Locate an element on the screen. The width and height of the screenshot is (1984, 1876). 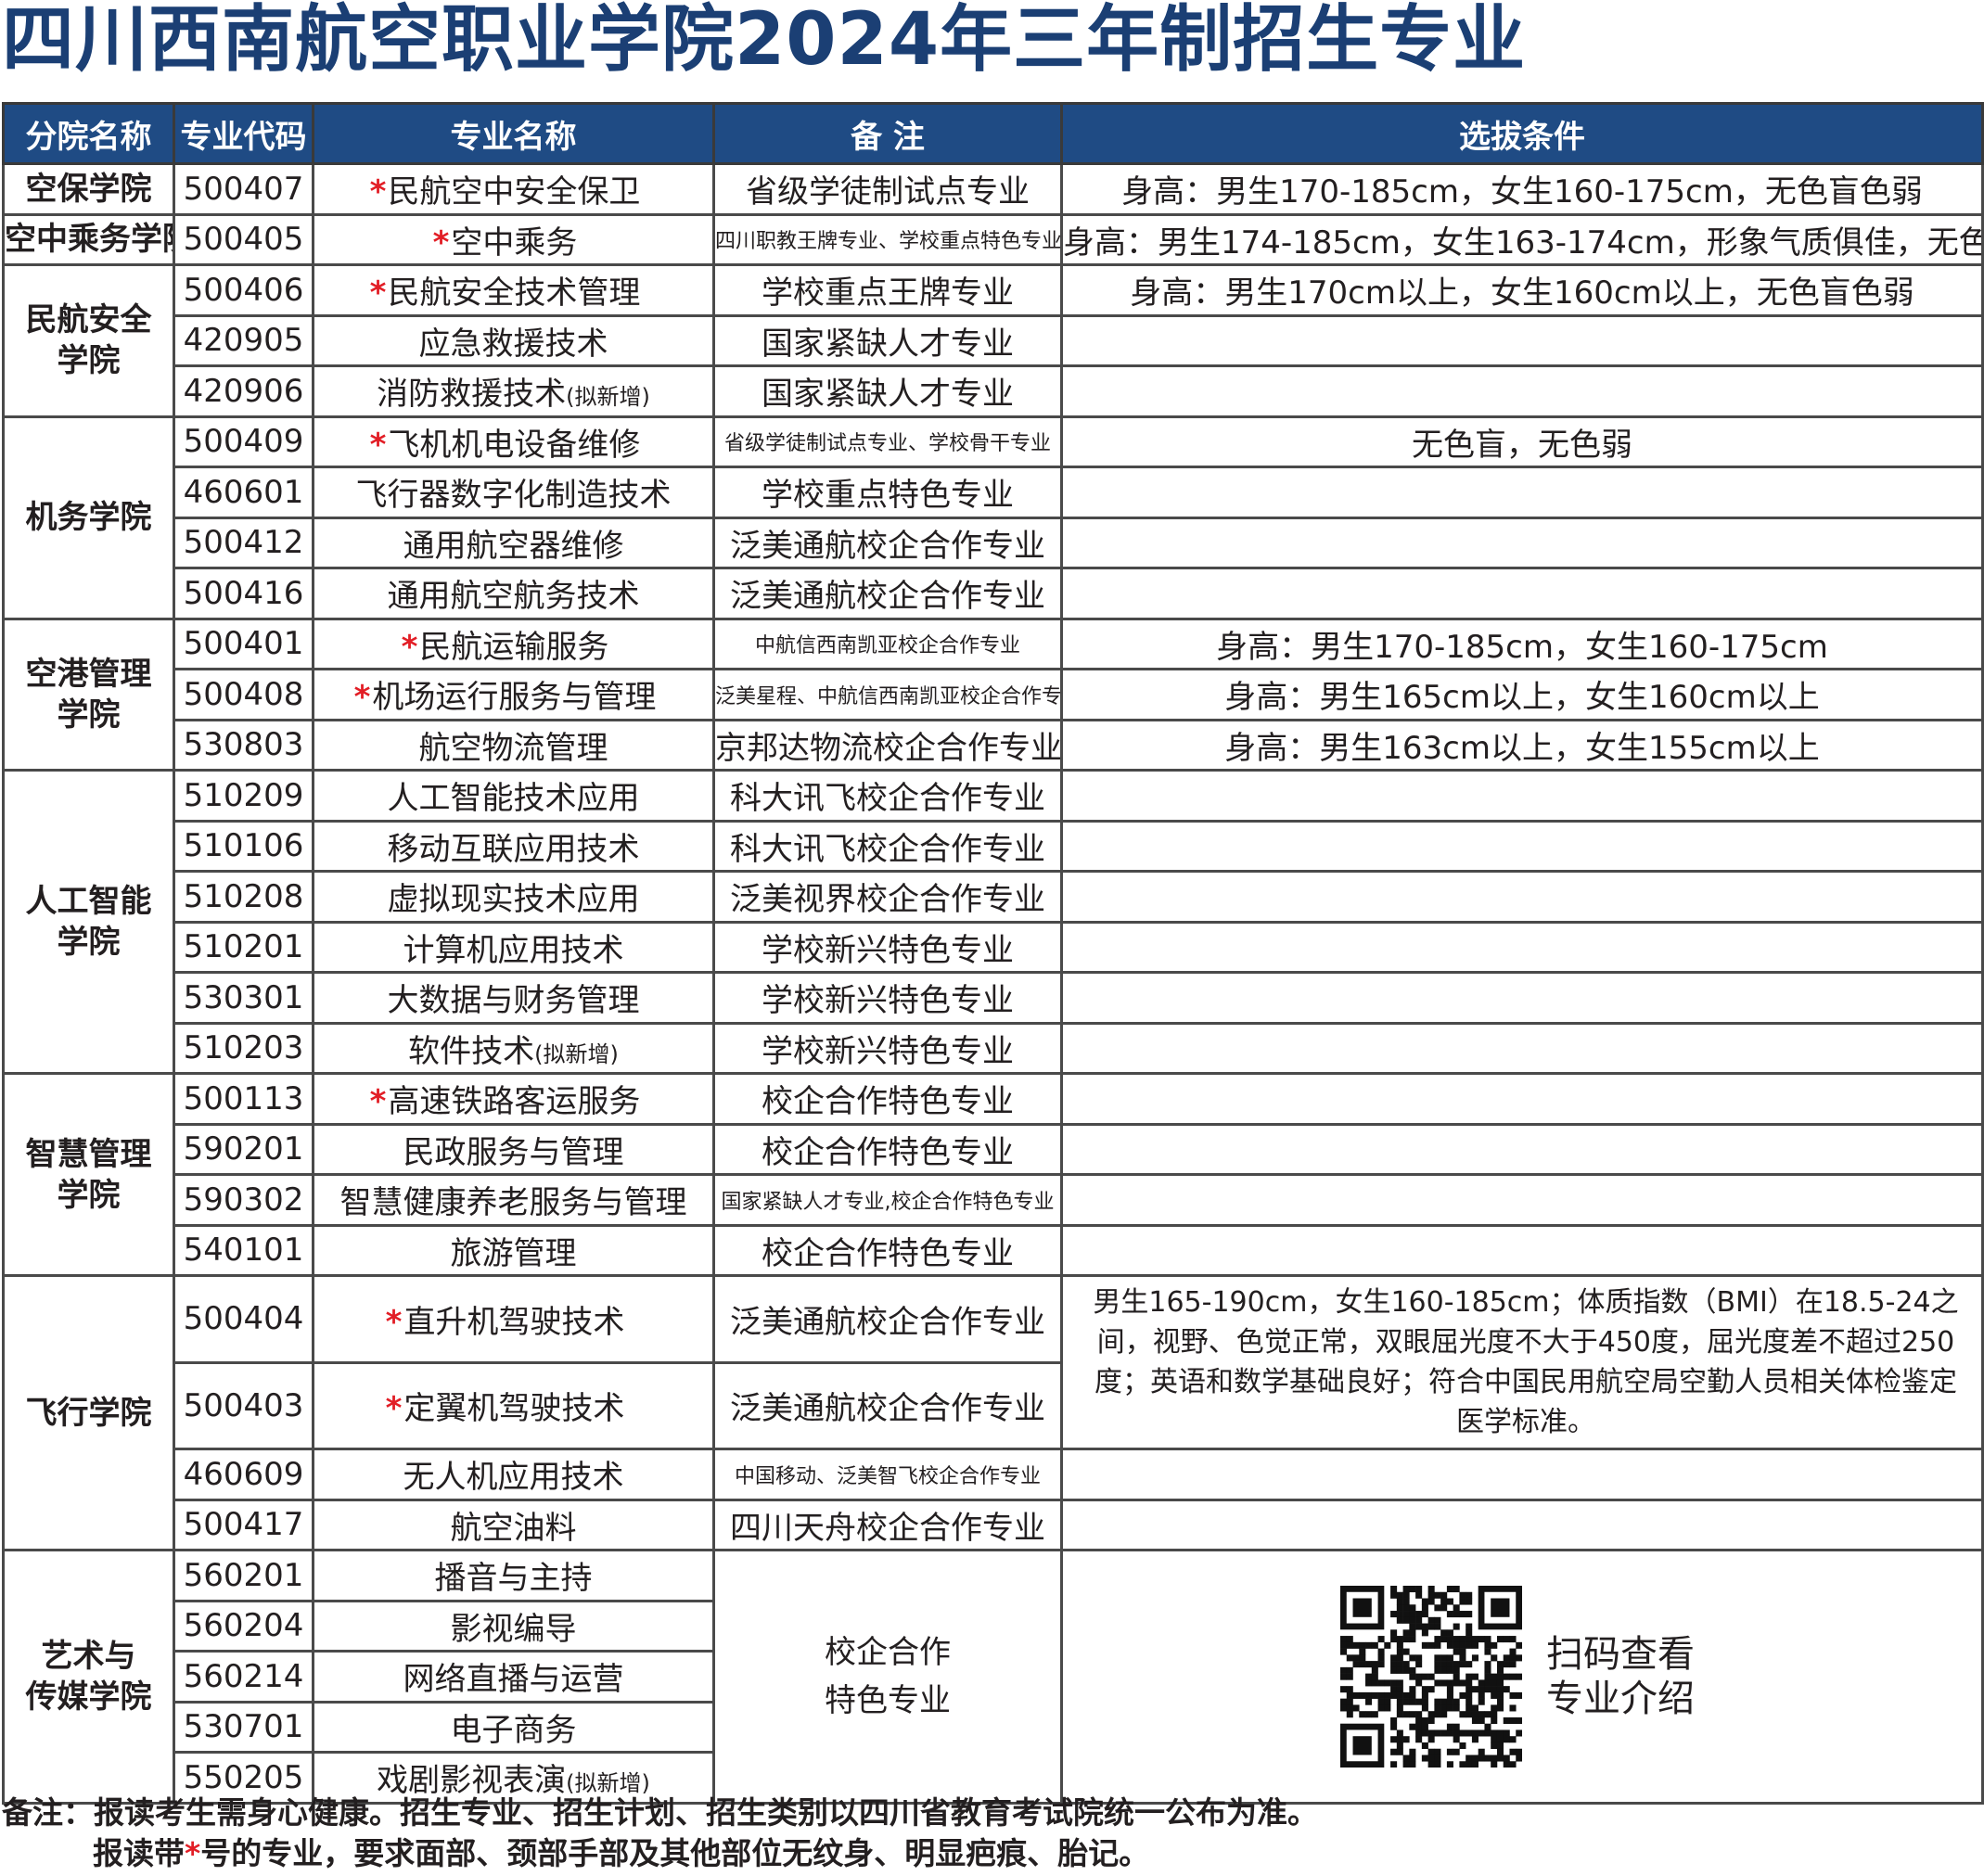
note-cell: 科大讯飞校企合作专业 is located at coordinates (887, 796).